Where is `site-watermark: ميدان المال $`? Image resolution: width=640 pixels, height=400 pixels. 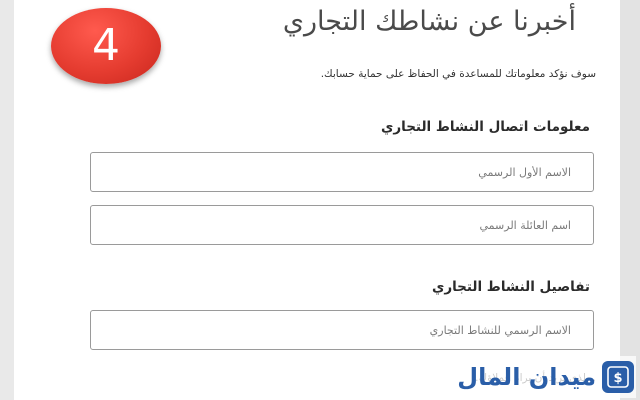 site-watermark: ميدان المال $ is located at coordinates (541, 377).